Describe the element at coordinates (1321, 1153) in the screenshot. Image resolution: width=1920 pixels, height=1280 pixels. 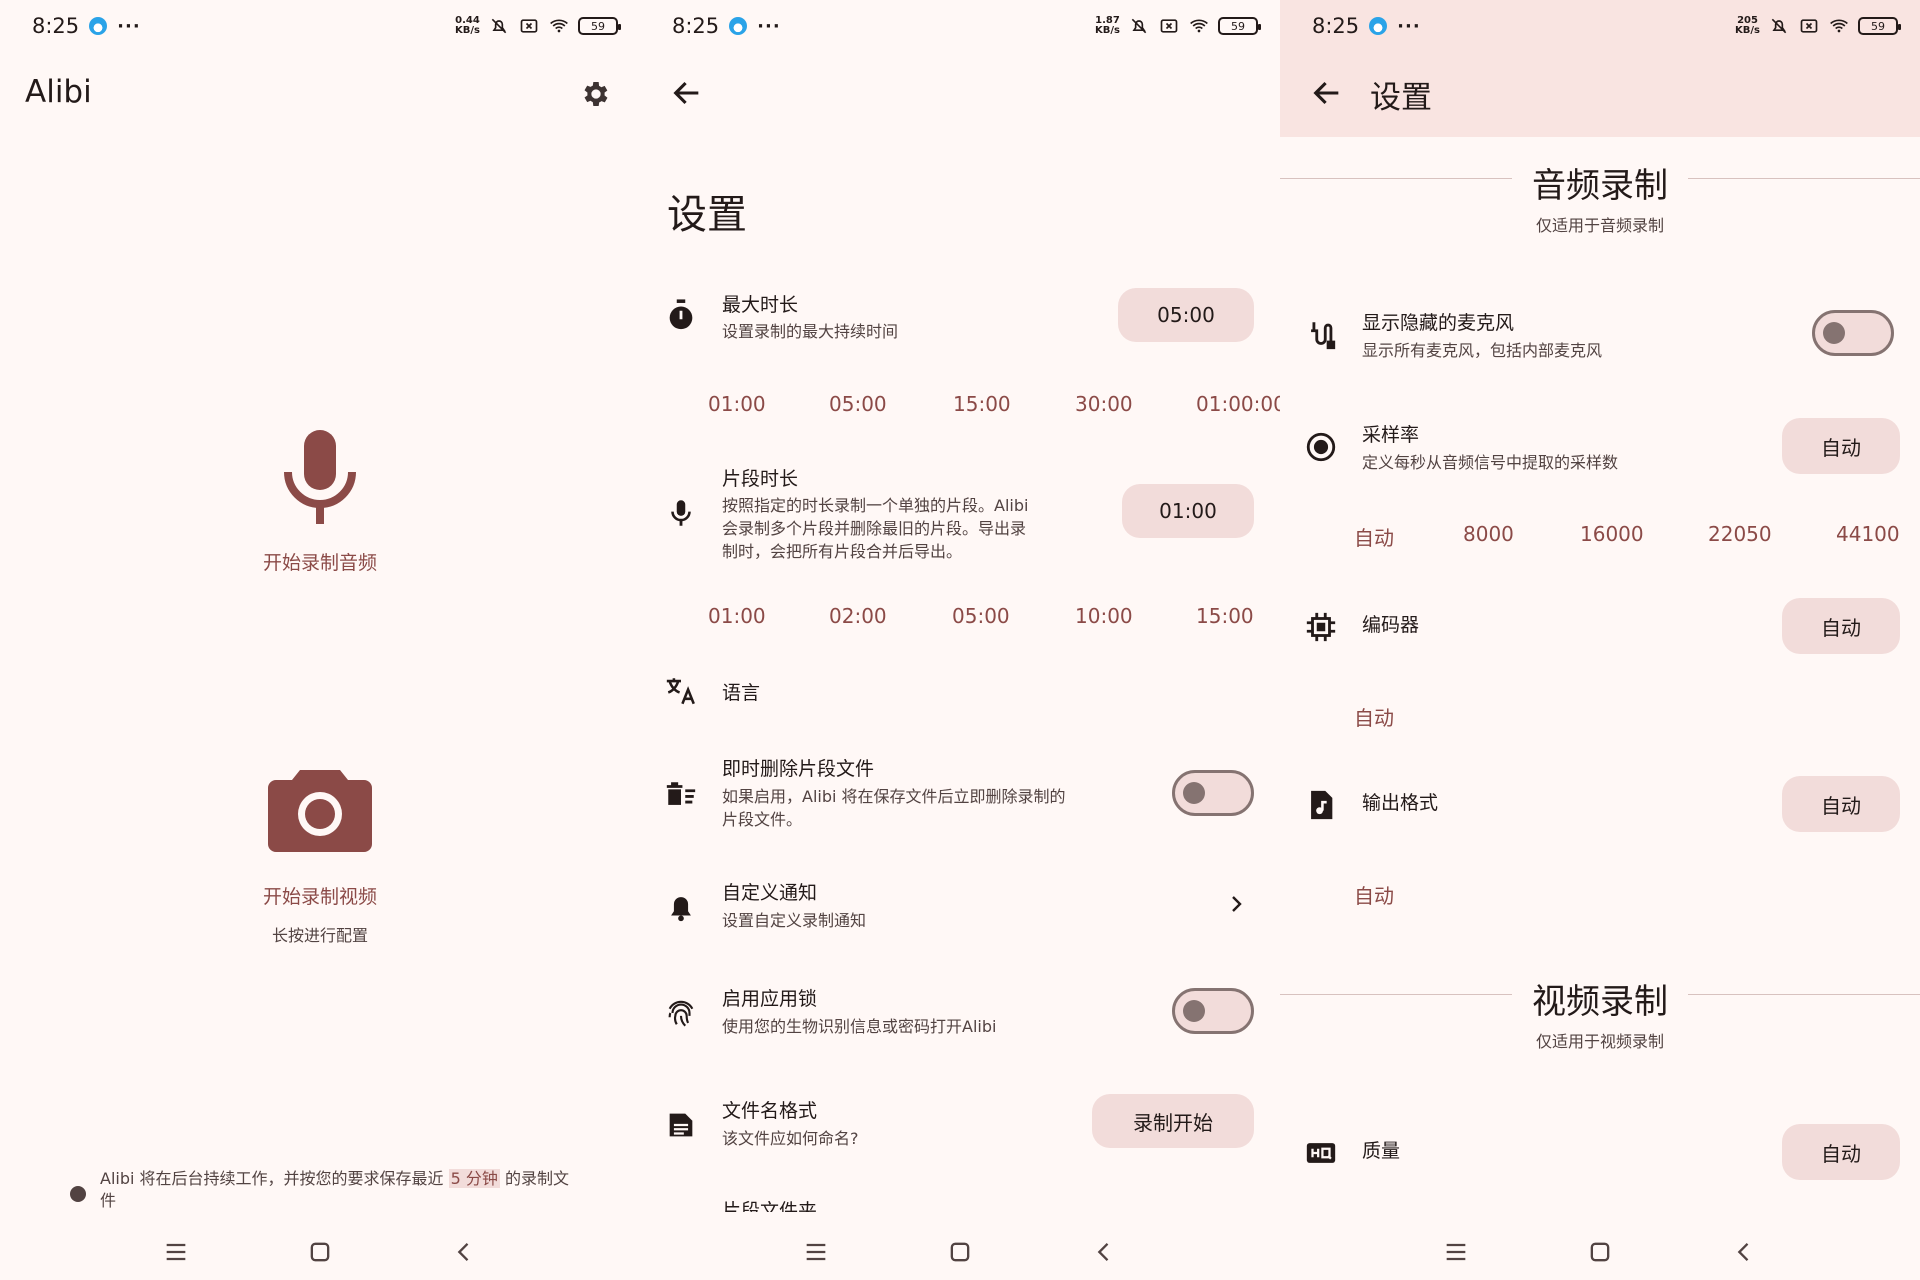
I see `hq-icon` at that location.